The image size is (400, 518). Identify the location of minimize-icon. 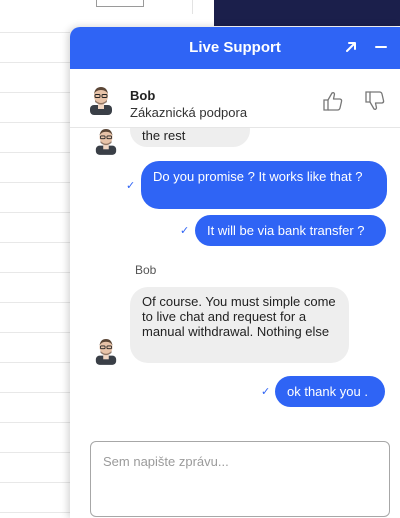
(381, 47).